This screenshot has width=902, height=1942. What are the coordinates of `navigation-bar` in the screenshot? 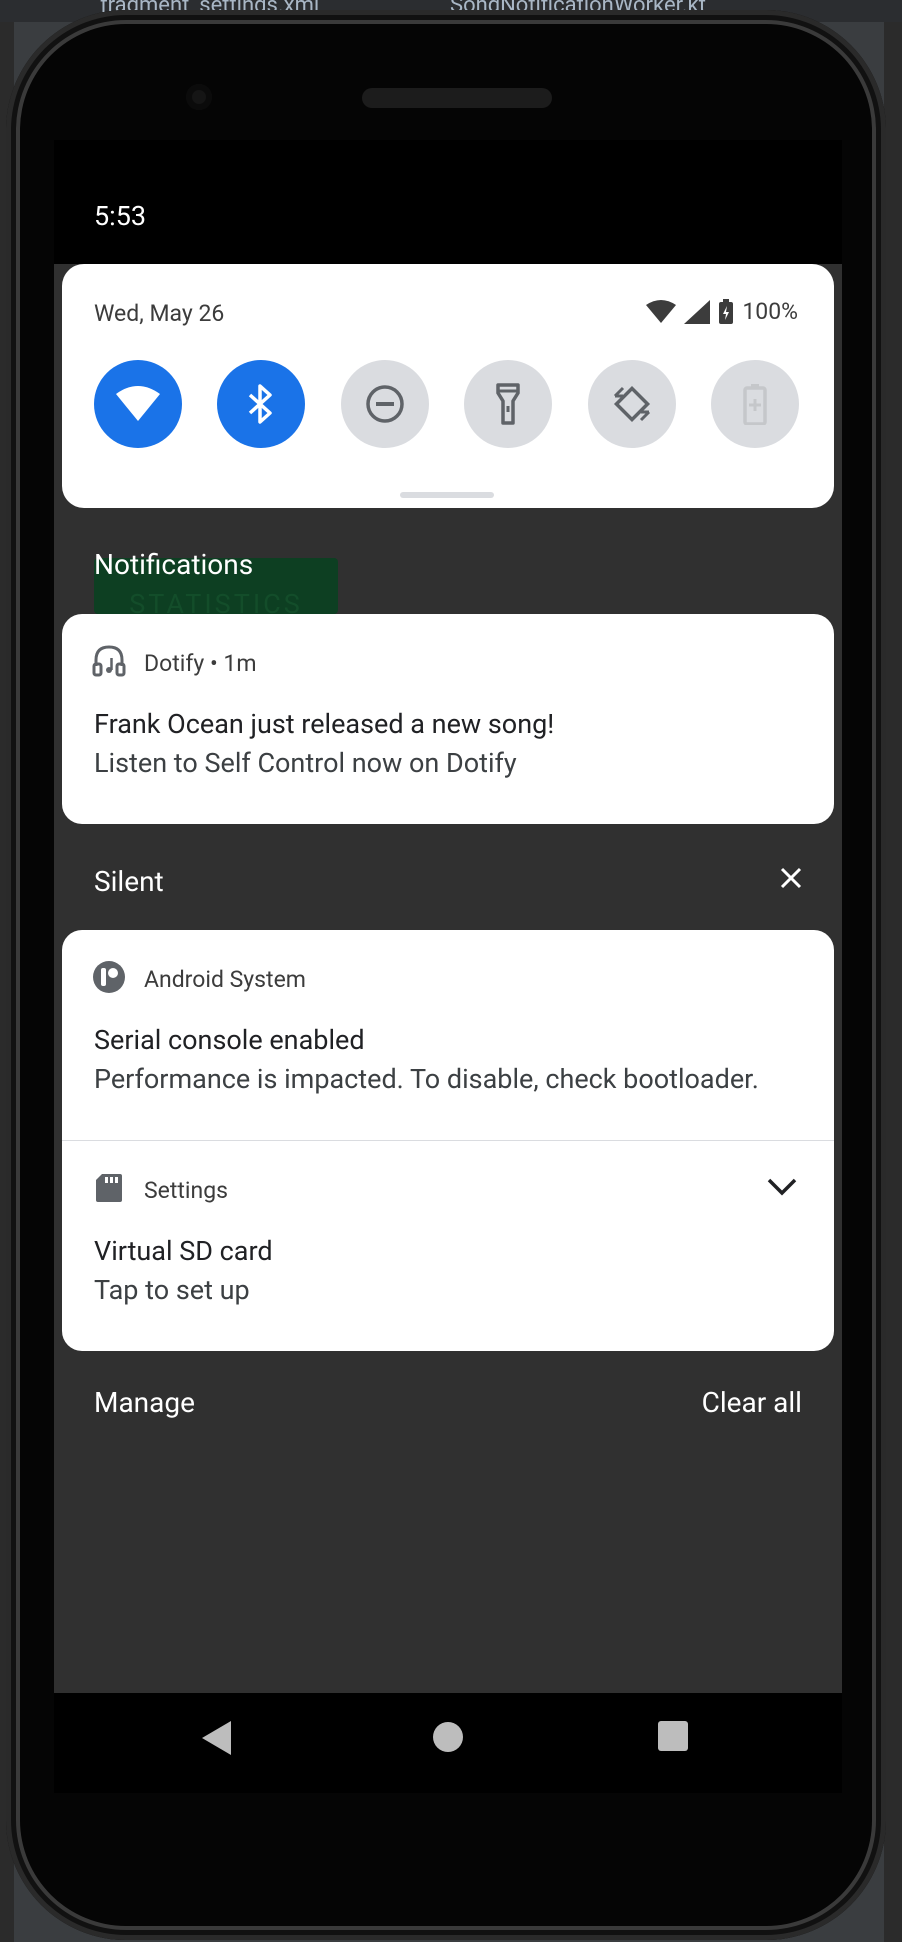 It's located at (448, 1743).